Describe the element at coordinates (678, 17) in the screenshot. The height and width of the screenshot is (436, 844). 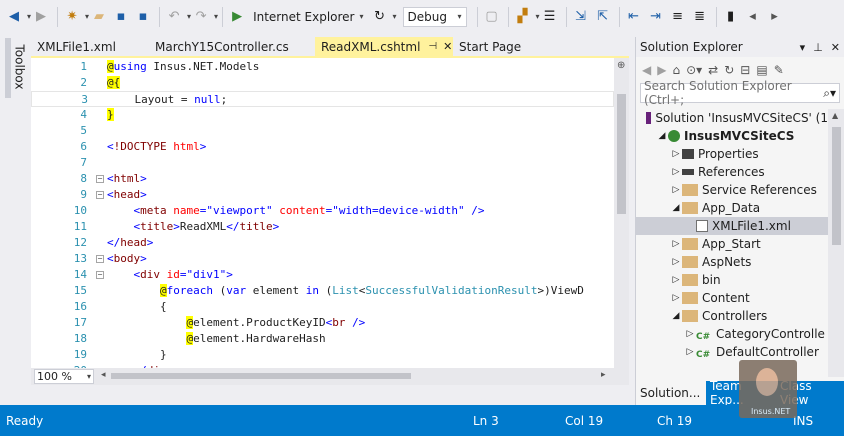
I see `comment-icon: ≡` at that location.